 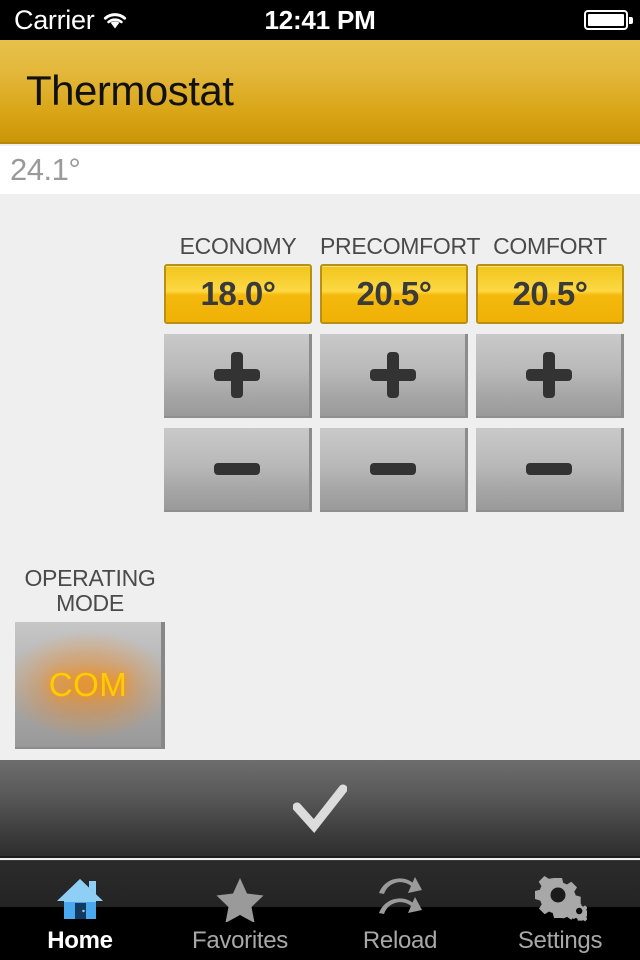 I want to click on tab-label-home: Home, so click(x=80, y=940).